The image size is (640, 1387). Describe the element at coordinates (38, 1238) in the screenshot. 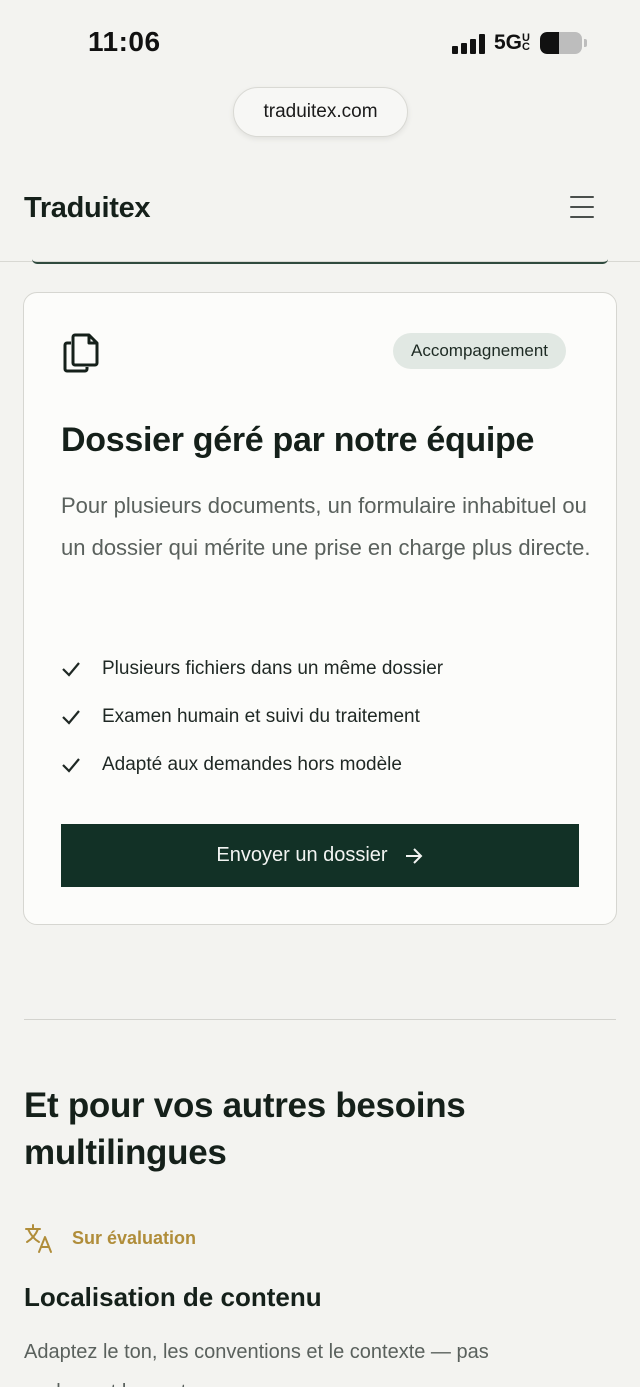

I see `translate-icon` at that location.